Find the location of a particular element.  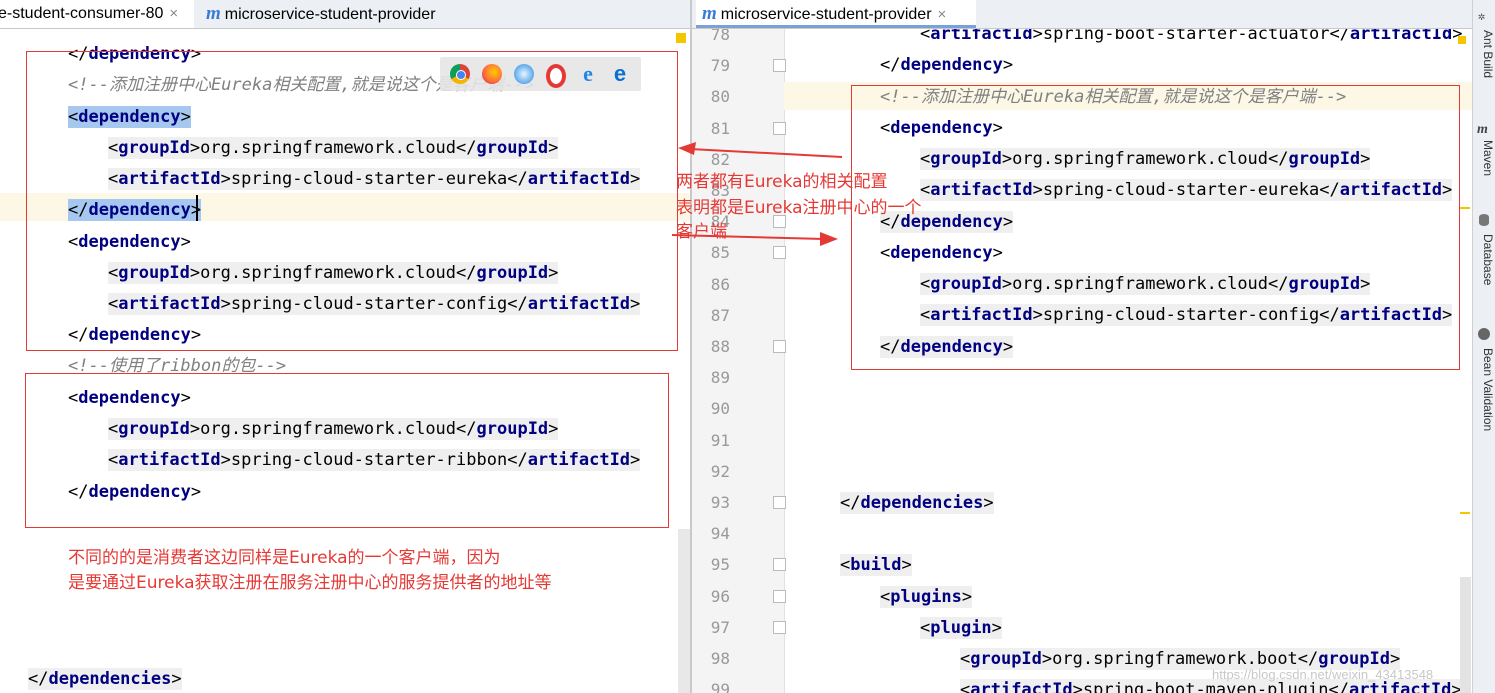

line-number: 78 is located at coordinates (720, 36).